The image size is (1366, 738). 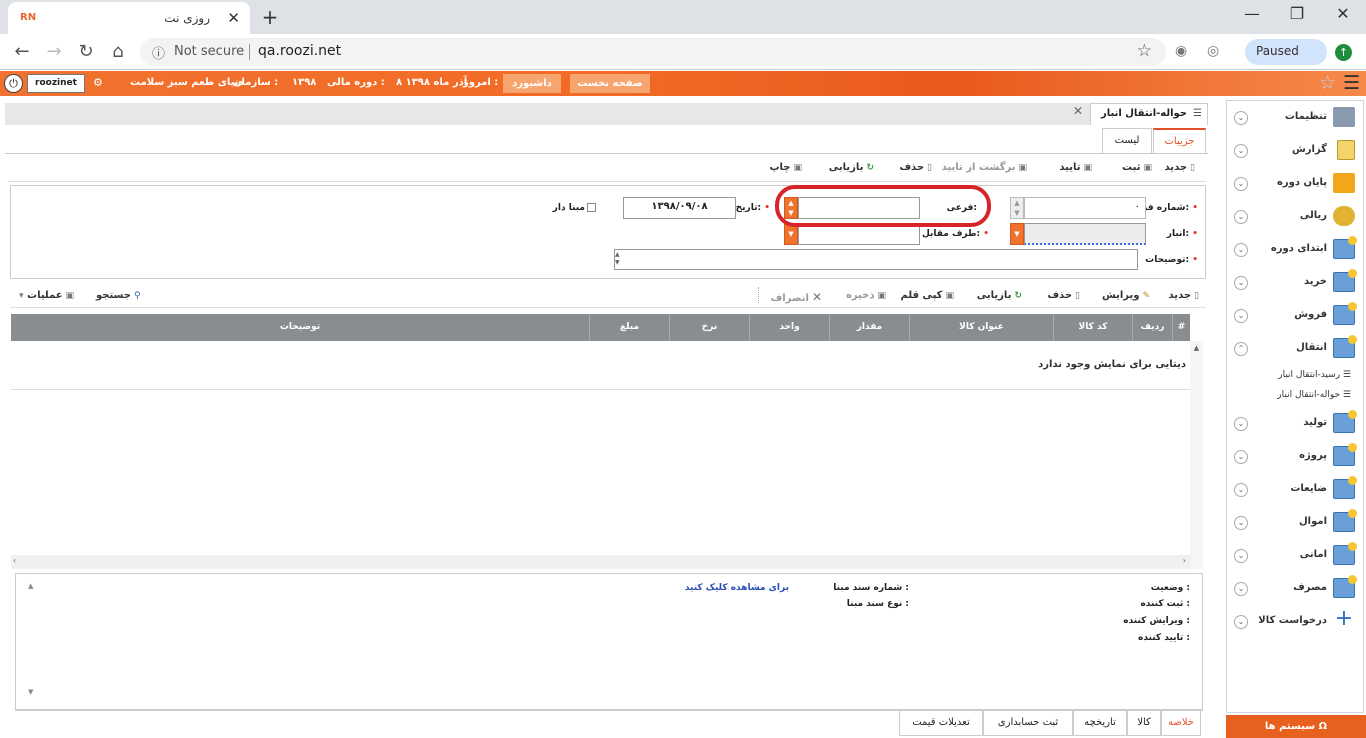 What do you see at coordinates (789, 327) in the screenshot?
I see `column-header: واحد` at bounding box center [789, 327].